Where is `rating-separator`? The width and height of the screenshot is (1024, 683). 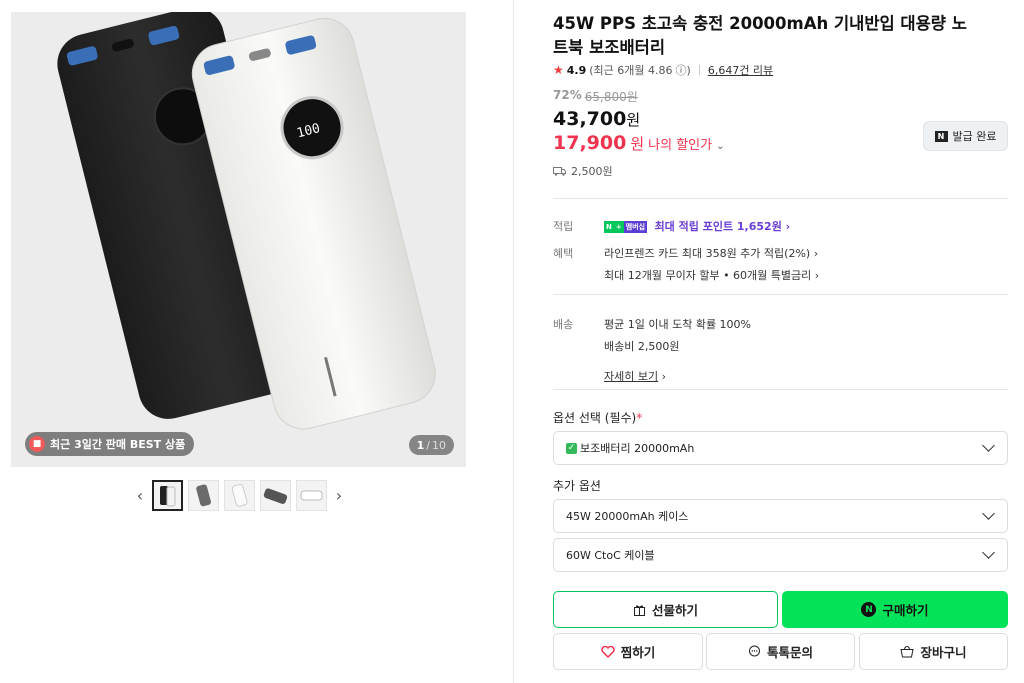 rating-separator is located at coordinates (699, 70).